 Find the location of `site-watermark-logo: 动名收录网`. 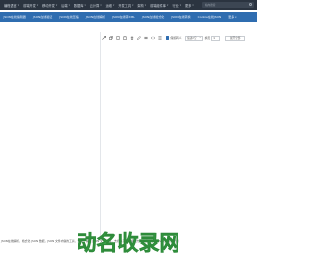

site-watermark-logo: 动名收录网 is located at coordinates (128, 242).